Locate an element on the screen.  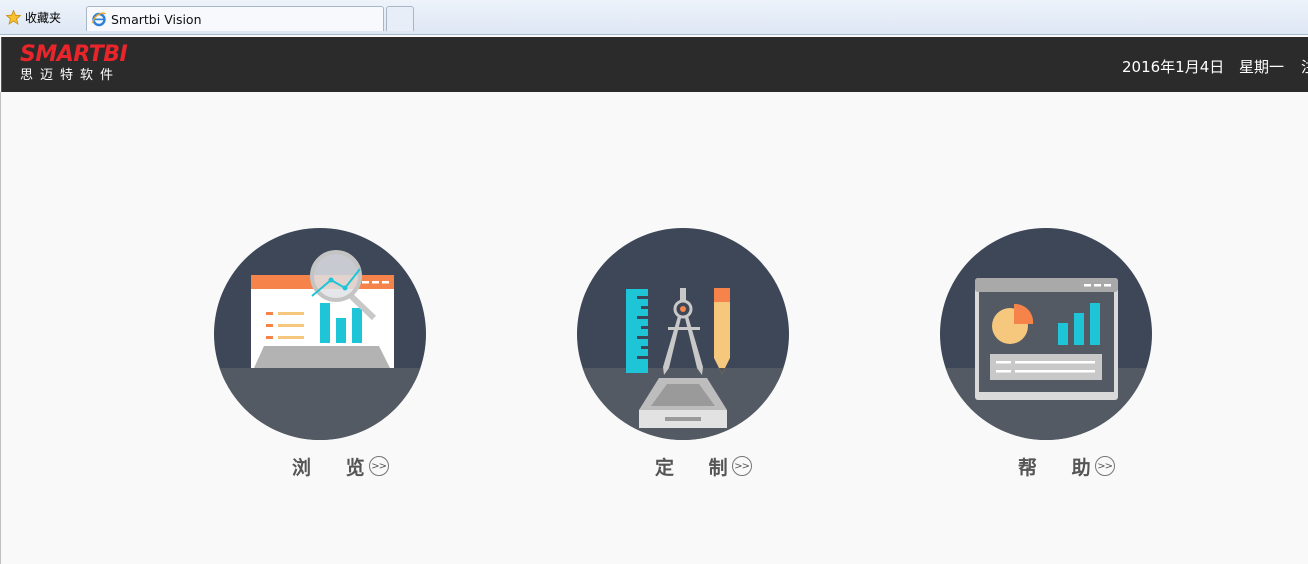
help-label: 帮 助 >> is located at coordinates (1066, 467).